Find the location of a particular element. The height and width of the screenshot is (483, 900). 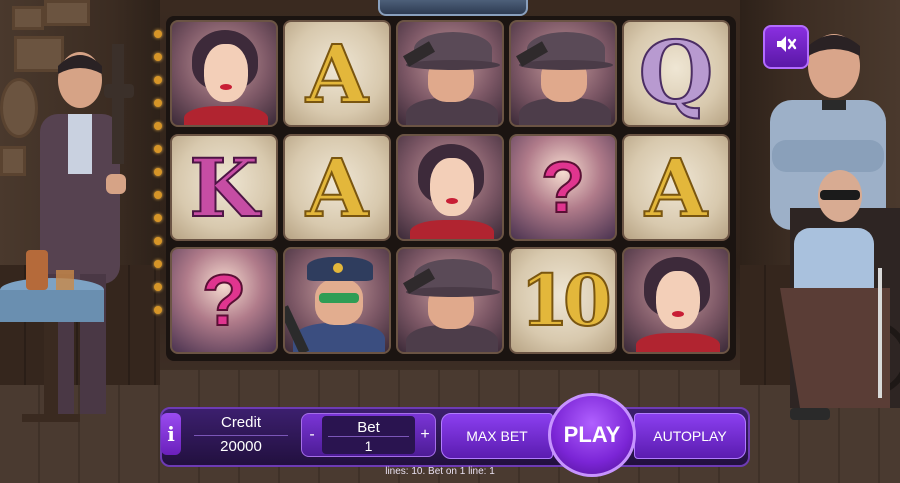

reel-symbol-q: Q is located at coordinates (676, 73).